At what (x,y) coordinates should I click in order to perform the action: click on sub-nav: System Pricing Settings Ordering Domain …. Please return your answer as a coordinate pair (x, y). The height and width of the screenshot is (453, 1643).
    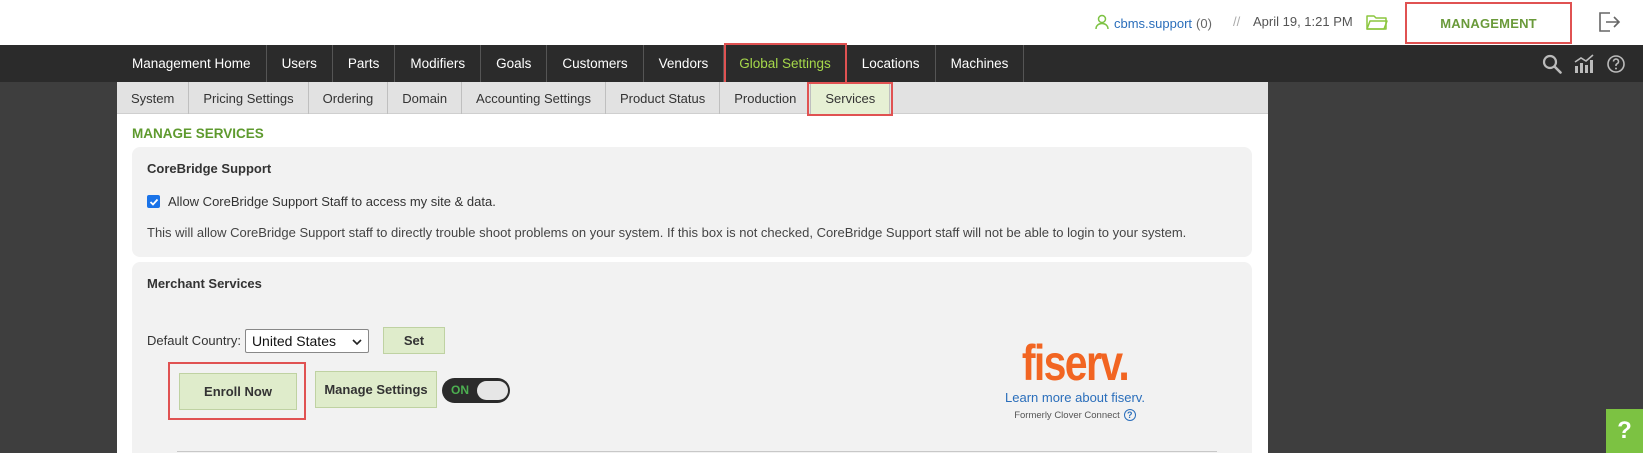
    Looking at the image, I should click on (692, 99).